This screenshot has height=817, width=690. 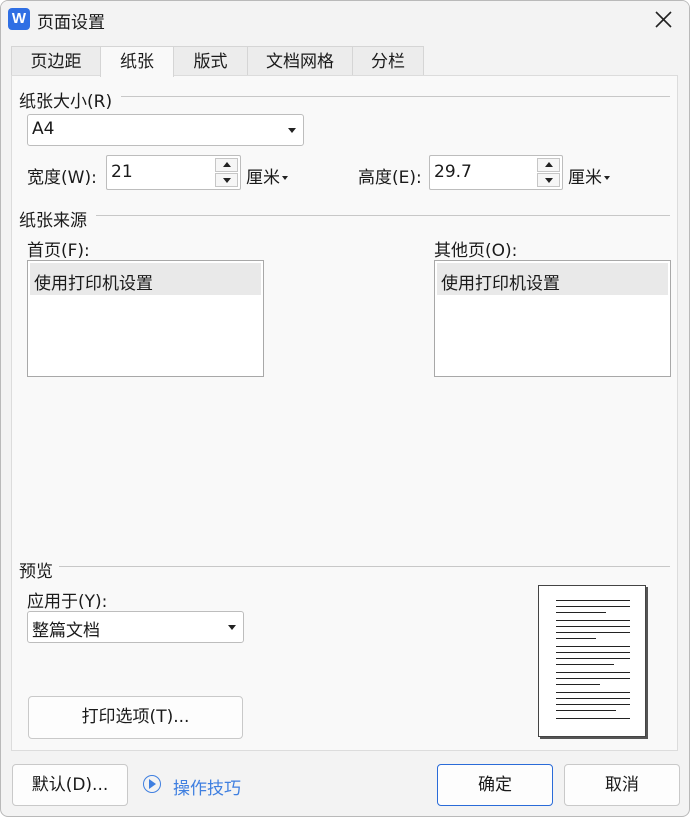 What do you see at coordinates (345, 20) in the screenshot?
I see `title-bar: W 页面设置` at bounding box center [345, 20].